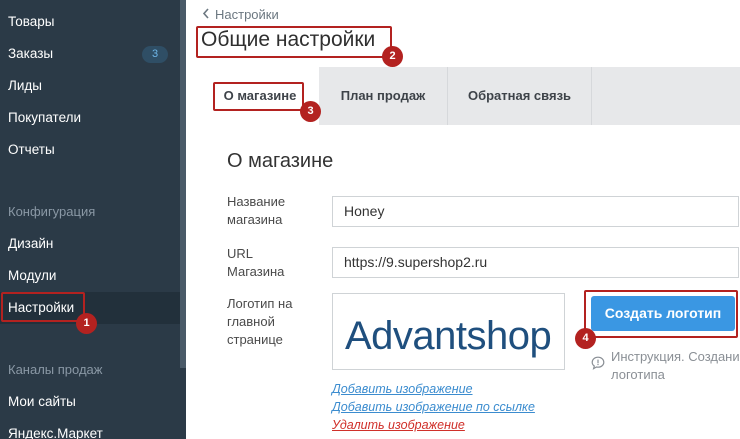 The image size is (740, 439). I want to click on sidebar-item-my-sites: Мои сайты, so click(90, 402).